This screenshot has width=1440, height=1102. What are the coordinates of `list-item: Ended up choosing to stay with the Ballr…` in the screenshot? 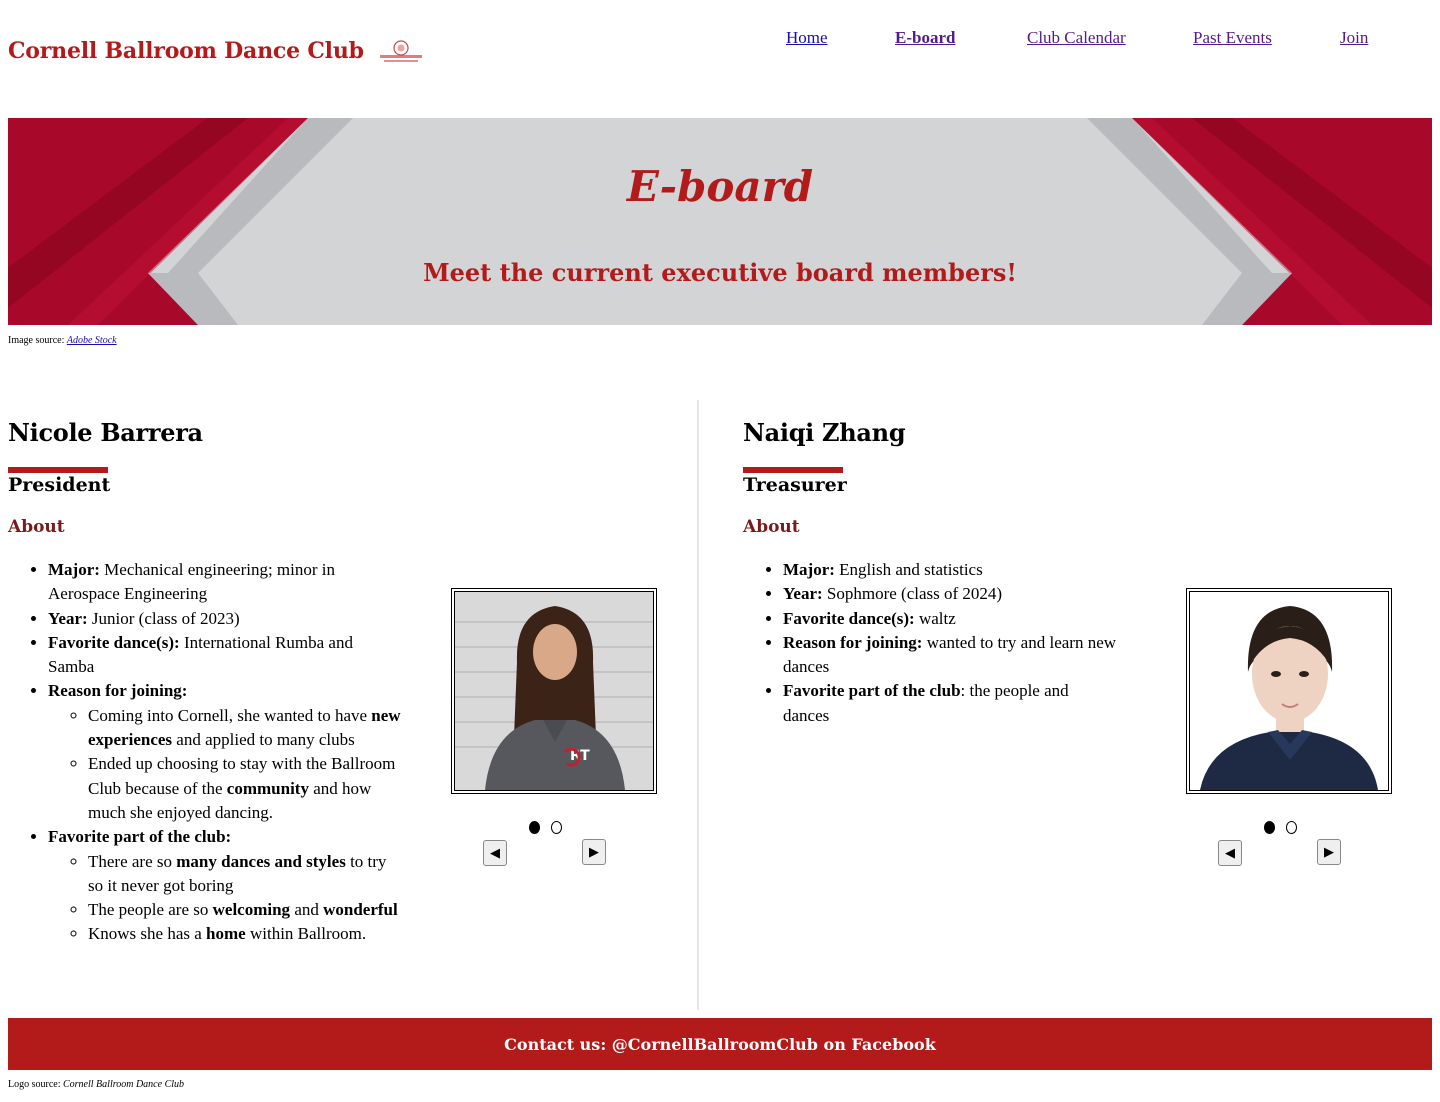 It's located at (245, 788).